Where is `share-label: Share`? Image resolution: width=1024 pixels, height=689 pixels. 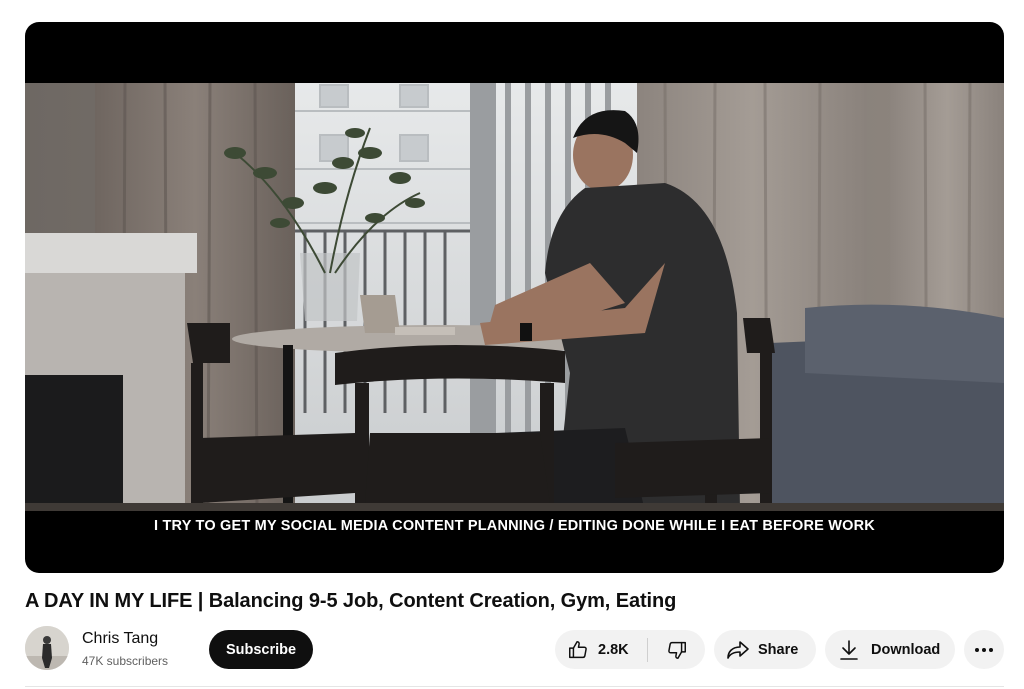
share-label: Share is located at coordinates (778, 649).